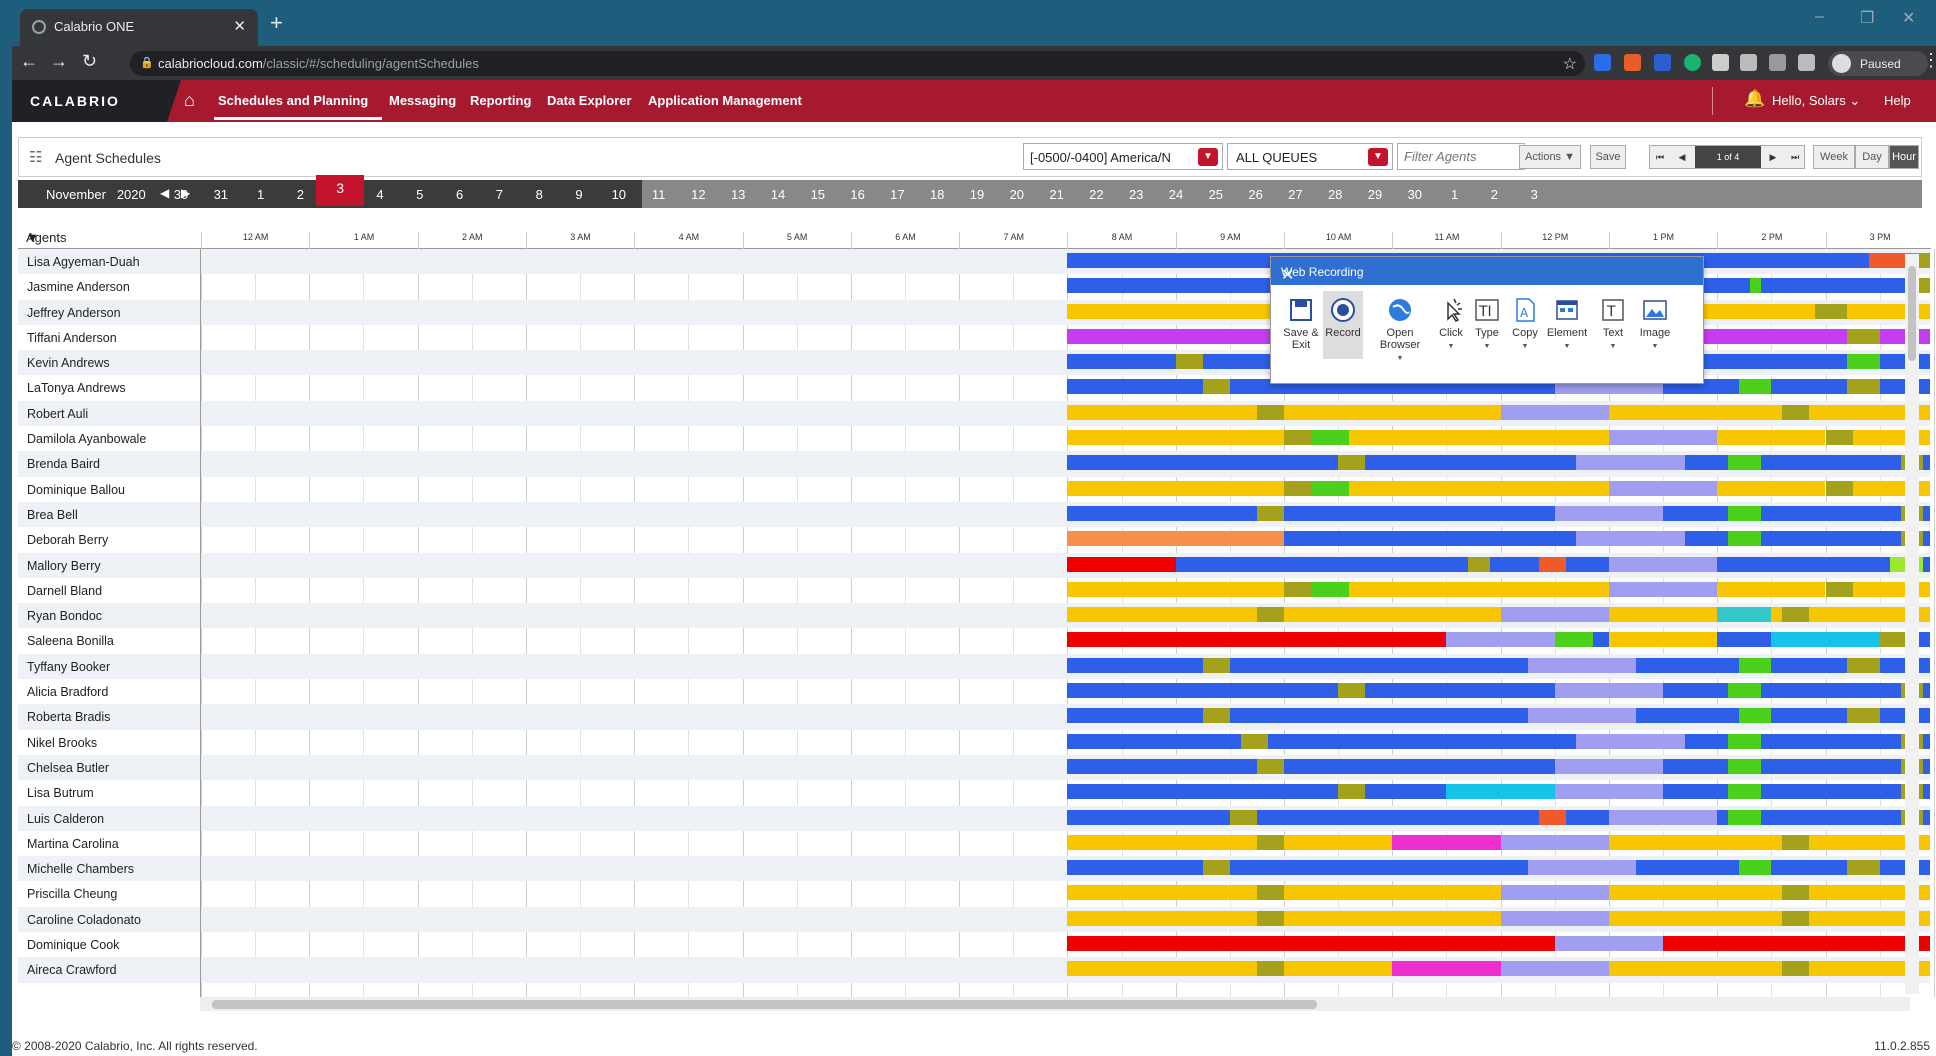 The image size is (1936, 1056). What do you see at coordinates (1692, 62) in the screenshot?
I see `grammarly-icon` at bounding box center [1692, 62].